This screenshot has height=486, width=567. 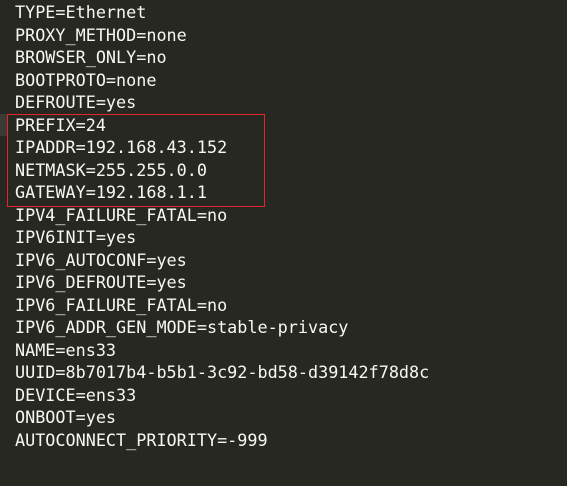 I want to click on config-line: IPV6_ADDR_GEN_MODE=stable-privacy, so click(x=283, y=327).